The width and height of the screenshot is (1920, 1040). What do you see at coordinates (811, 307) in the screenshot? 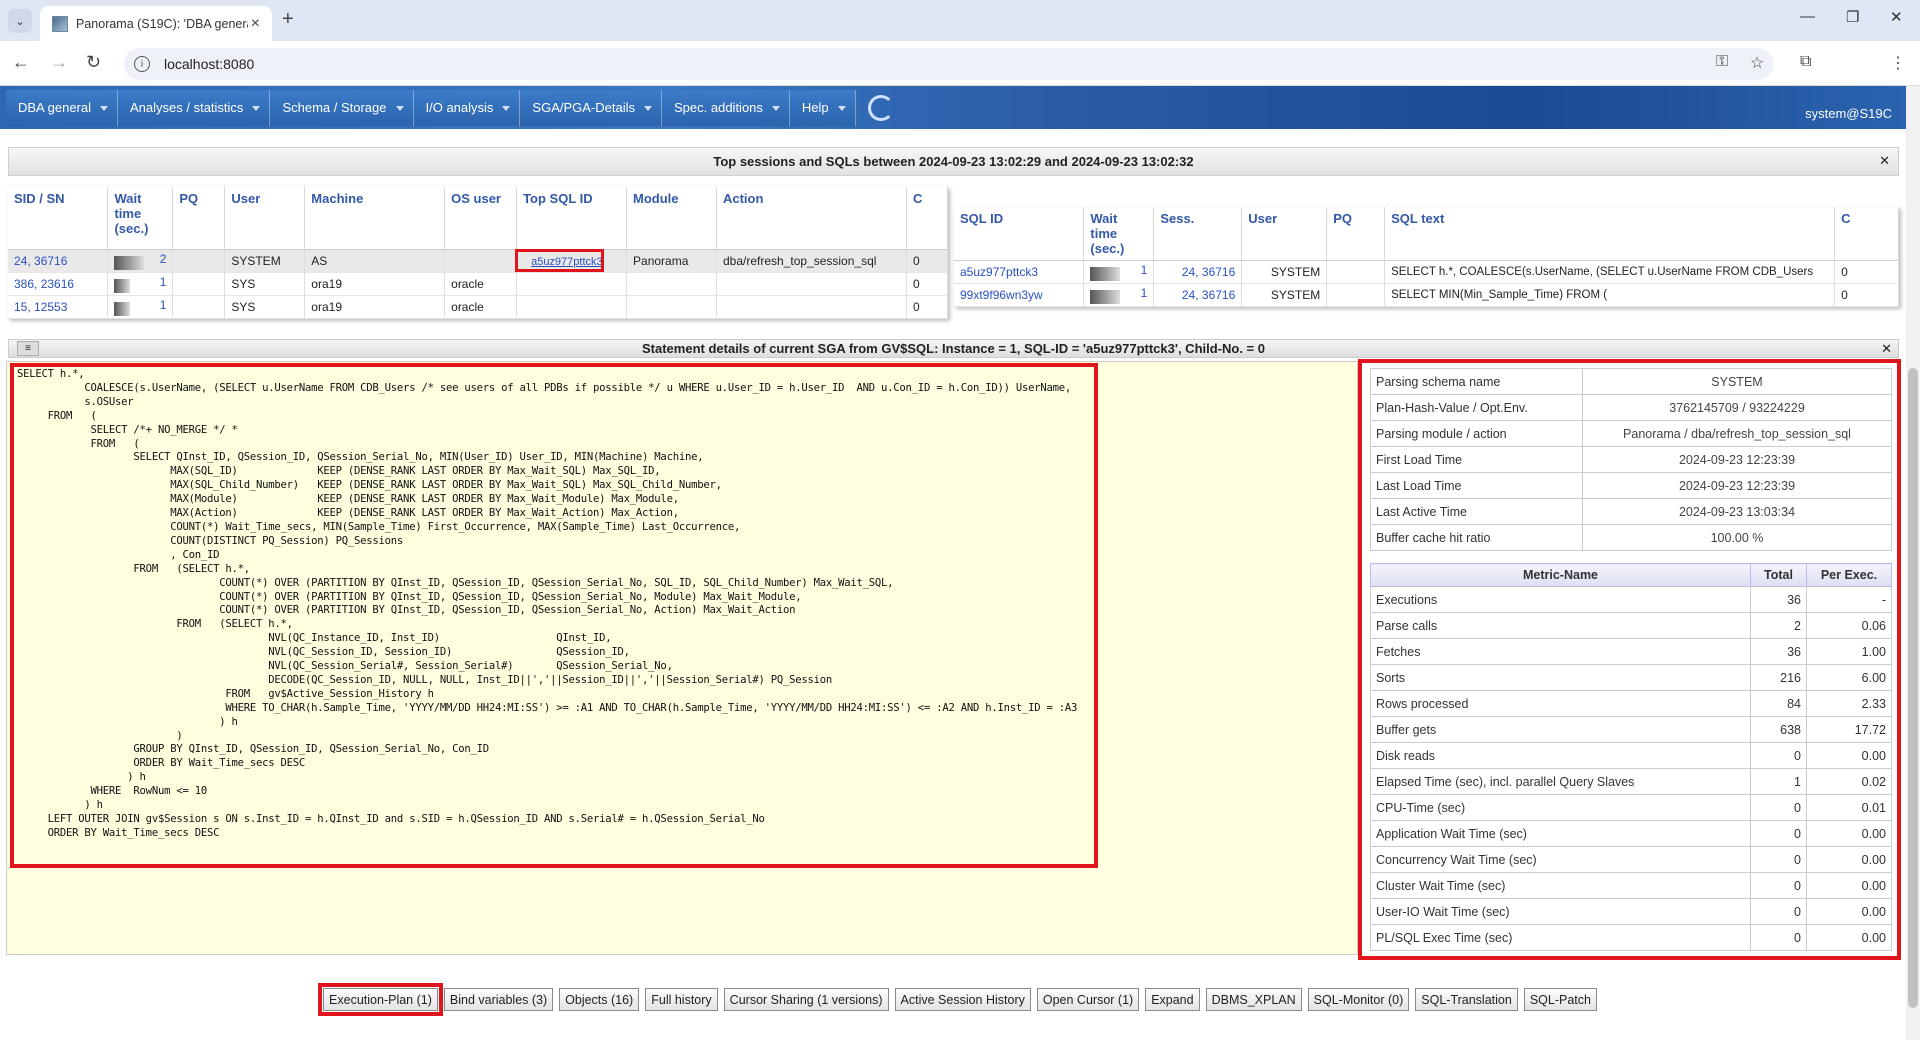
I see `action-cell` at bounding box center [811, 307].